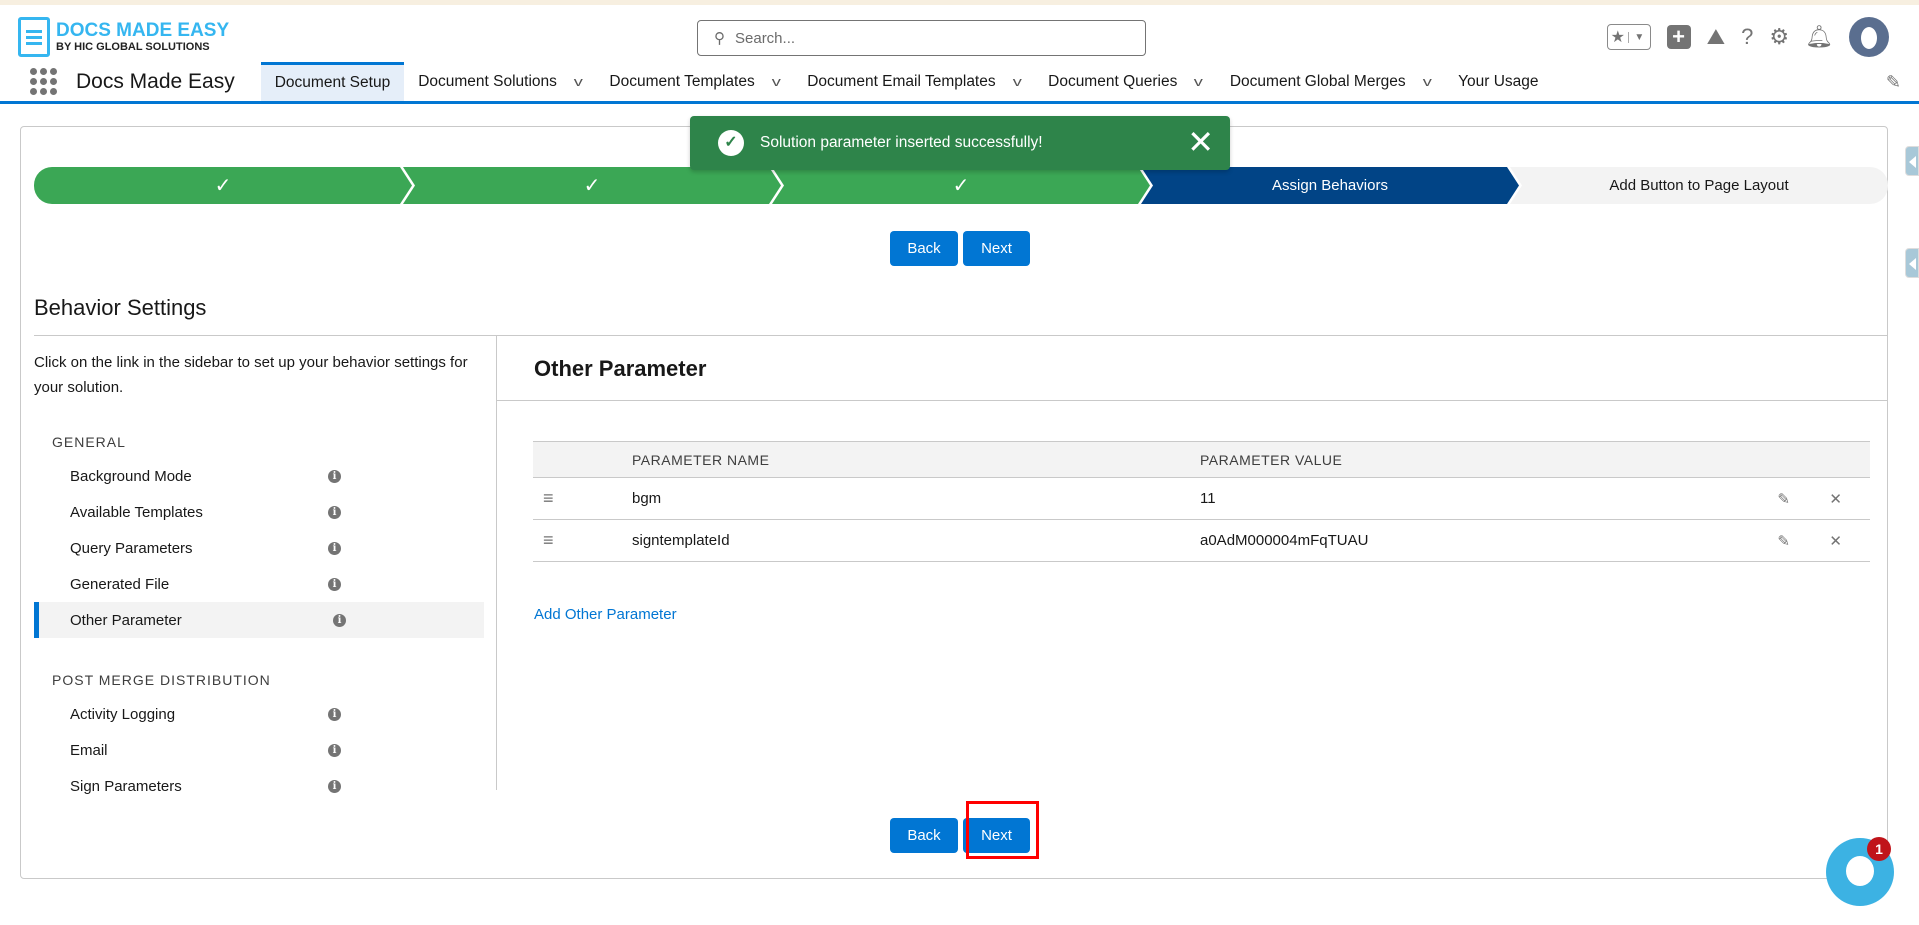  What do you see at coordinates (620, 368) in the screenshot?
I see `panel-title: Other Parameter` at bounding box center [620, 368].